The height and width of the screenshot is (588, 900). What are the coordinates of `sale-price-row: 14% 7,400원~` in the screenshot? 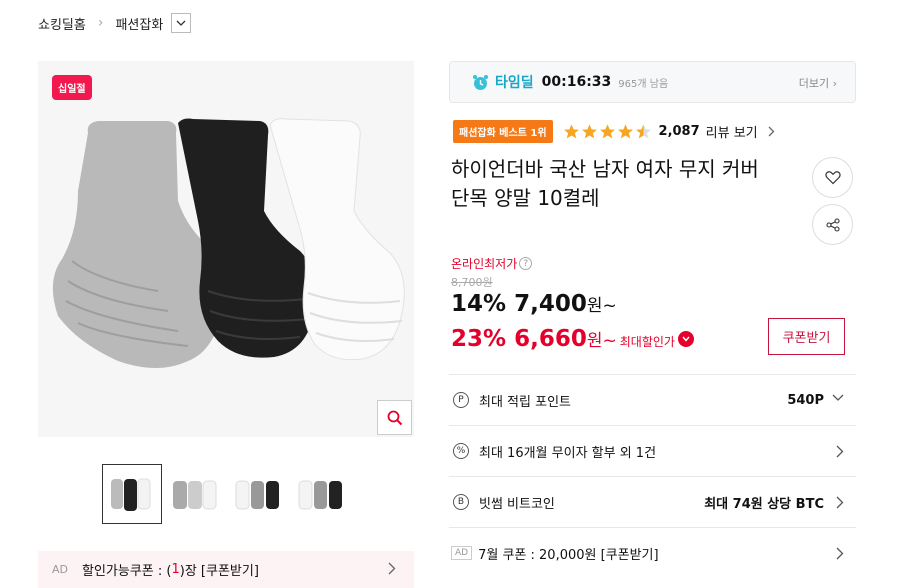 It's located at (534, 304).